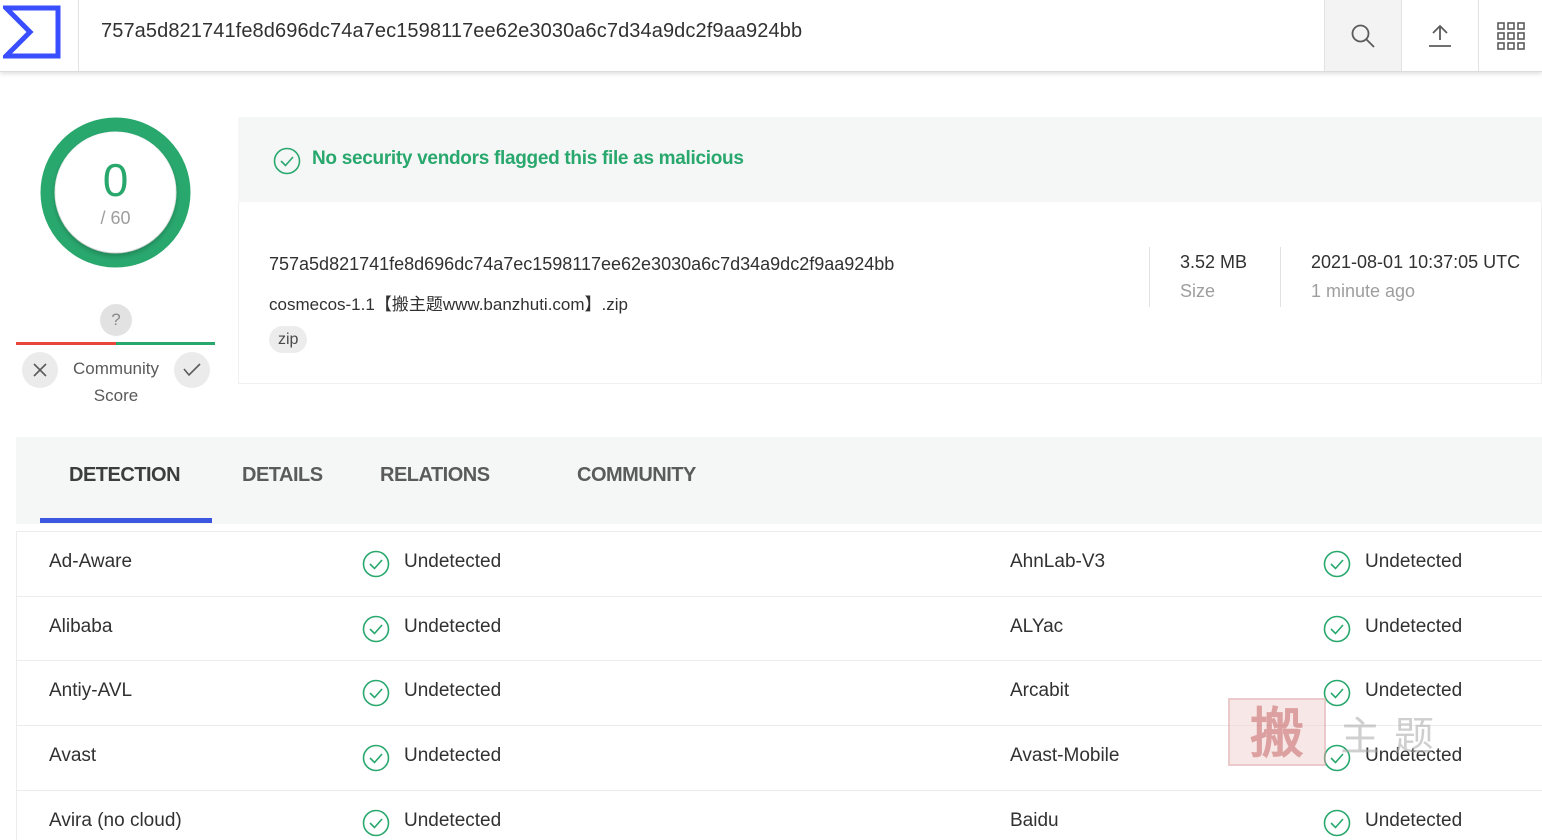 The width and height of the screenshot is (1542, 840). I want to click on search-button, so click(1362, 35).